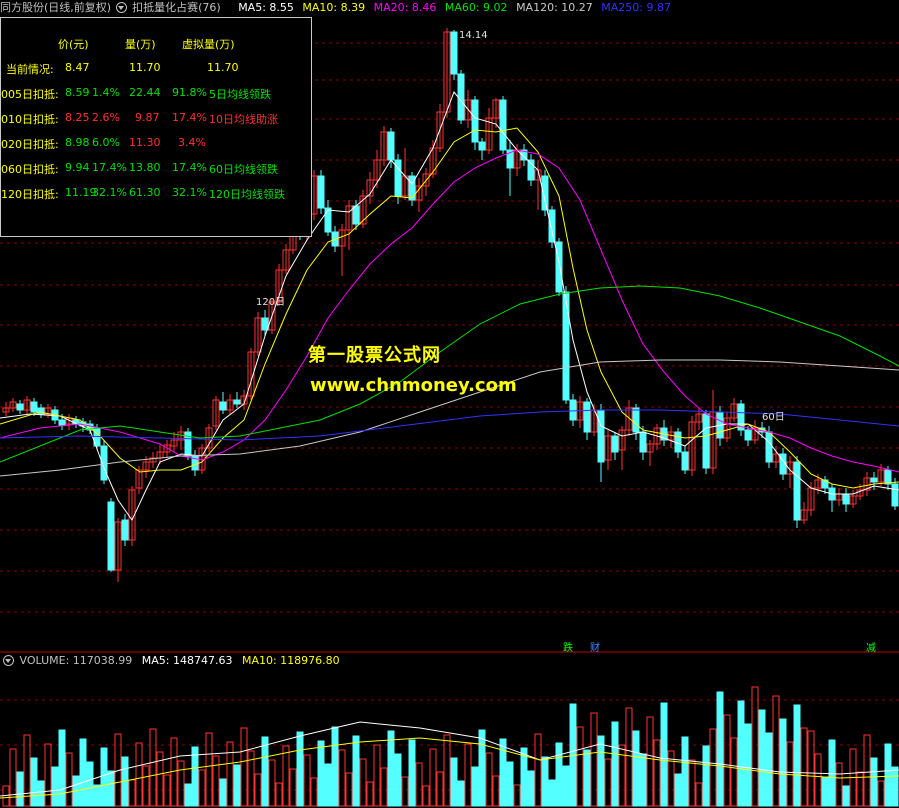  What do you see at coordinates (473, 35) in the screenshot?
I see `high-price-label: 14.14` at bounding box center [473, 35].